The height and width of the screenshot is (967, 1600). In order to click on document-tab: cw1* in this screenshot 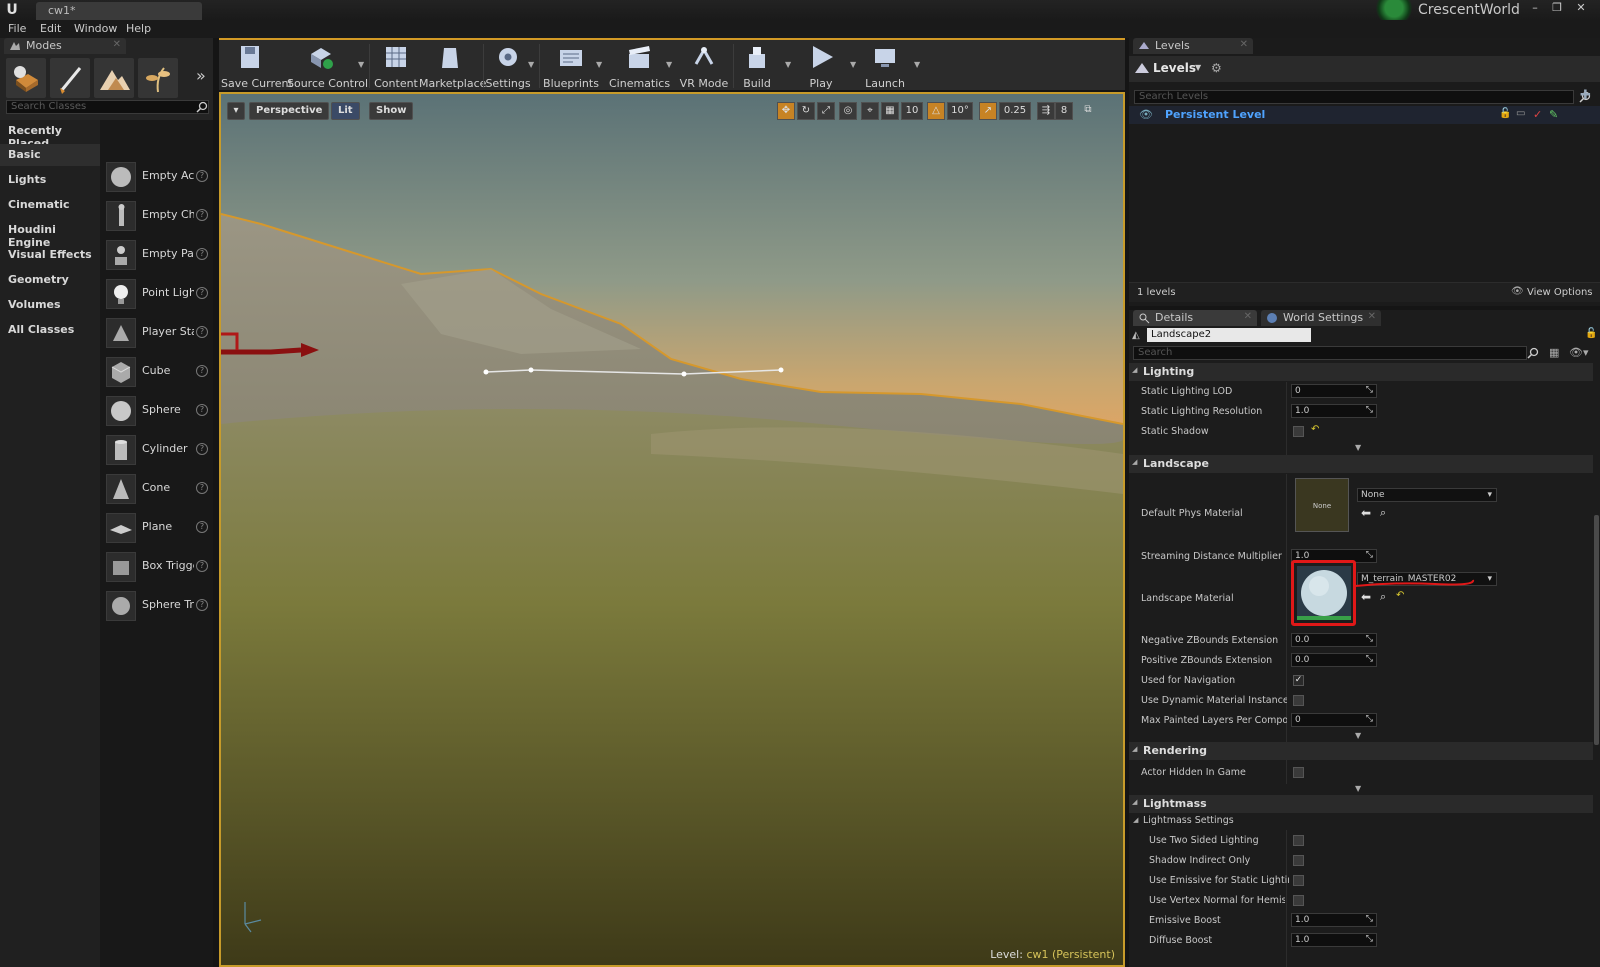, I will do `click(119, 11)`.